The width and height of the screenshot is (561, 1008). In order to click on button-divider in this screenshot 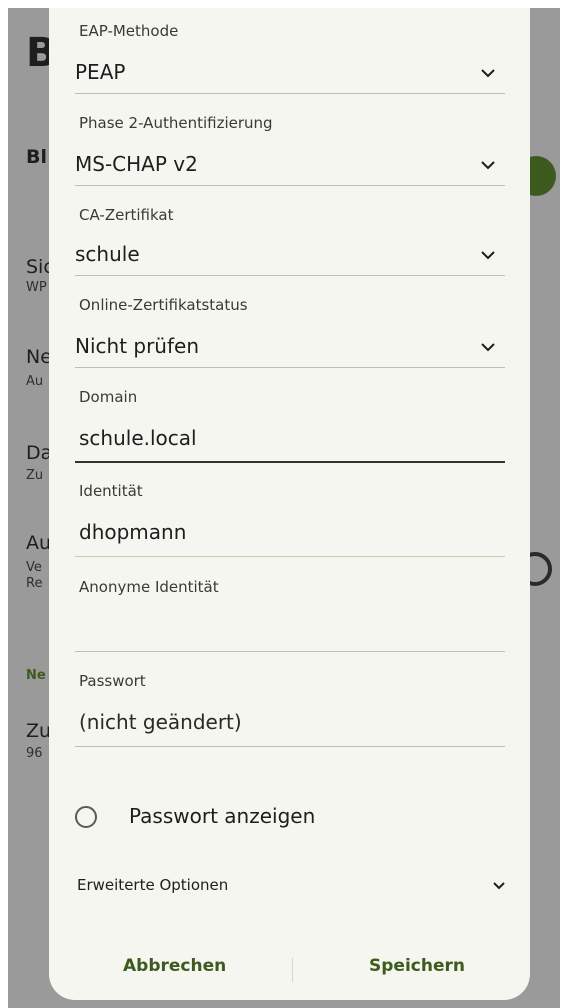, I will do `click(292, 970)`.